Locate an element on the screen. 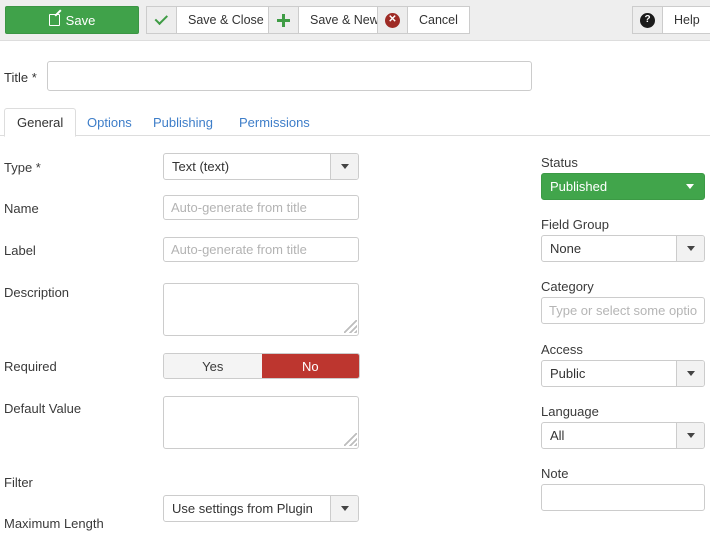 Image resolution: width=710 pixels, height=546 pixels. tab-permissions: Permissions is located at coordinates (274, 122).